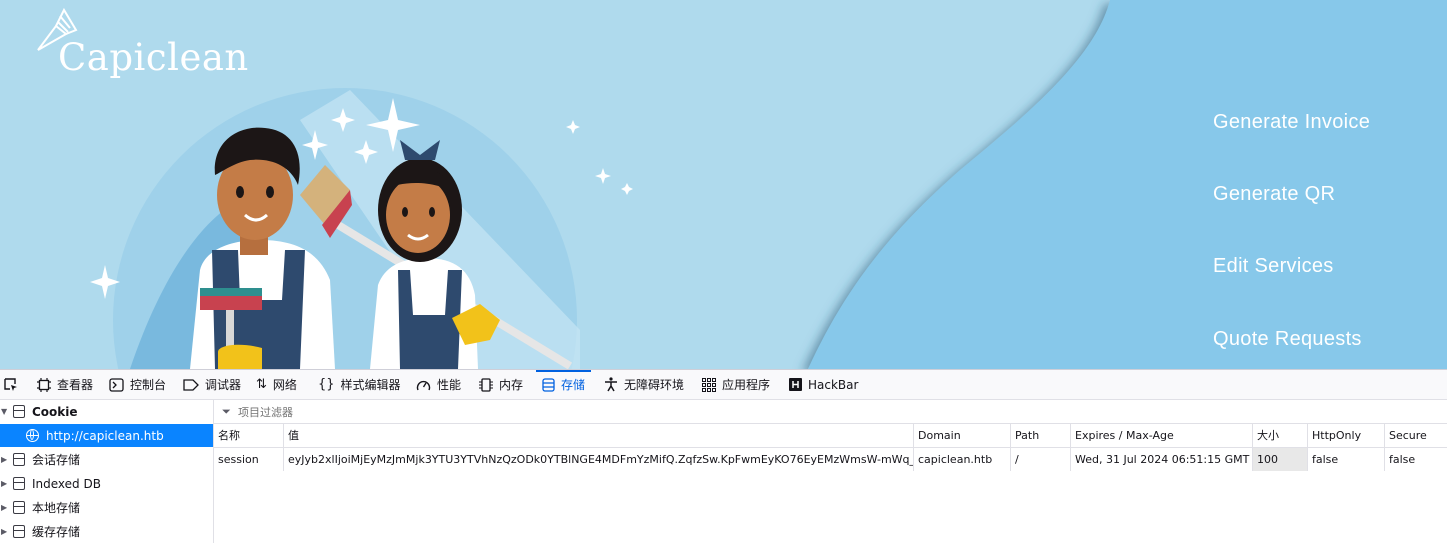  Describe the element at coordinates (1291, 122) in the screenshot. I see `nav-generate-invoice: Generate Invoice` at that location.